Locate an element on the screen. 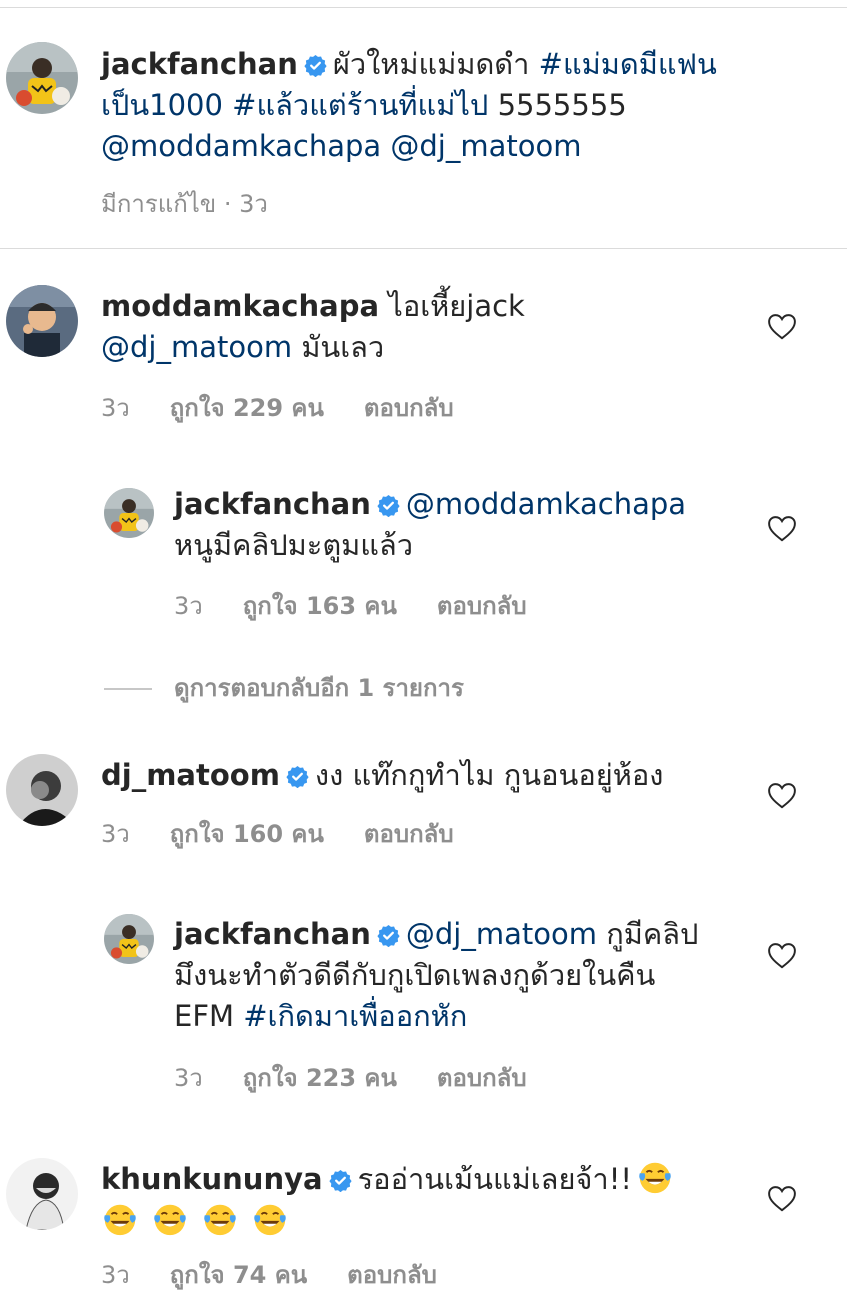 The image size is (847, 1309). comment-likes: ถูกใจ 160 คน is located at coordinates (247, 834).